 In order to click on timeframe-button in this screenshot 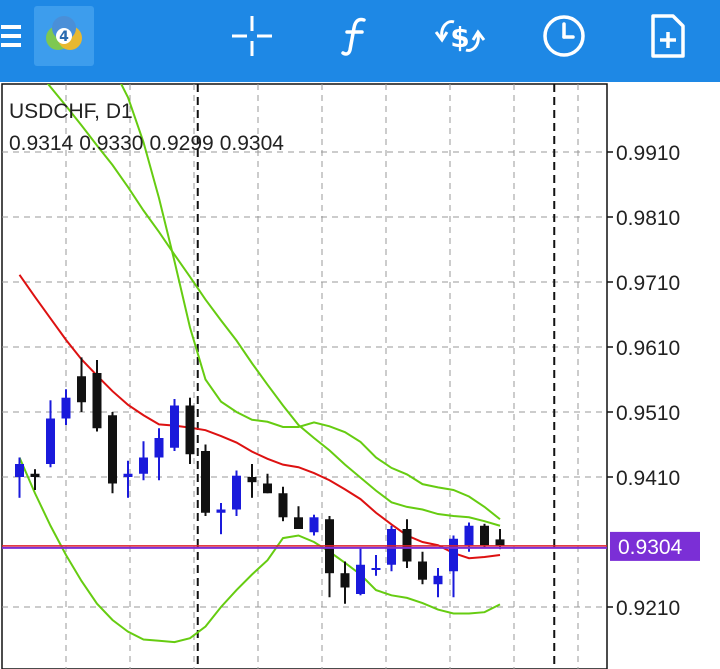, I will do `click(564, 36)`.